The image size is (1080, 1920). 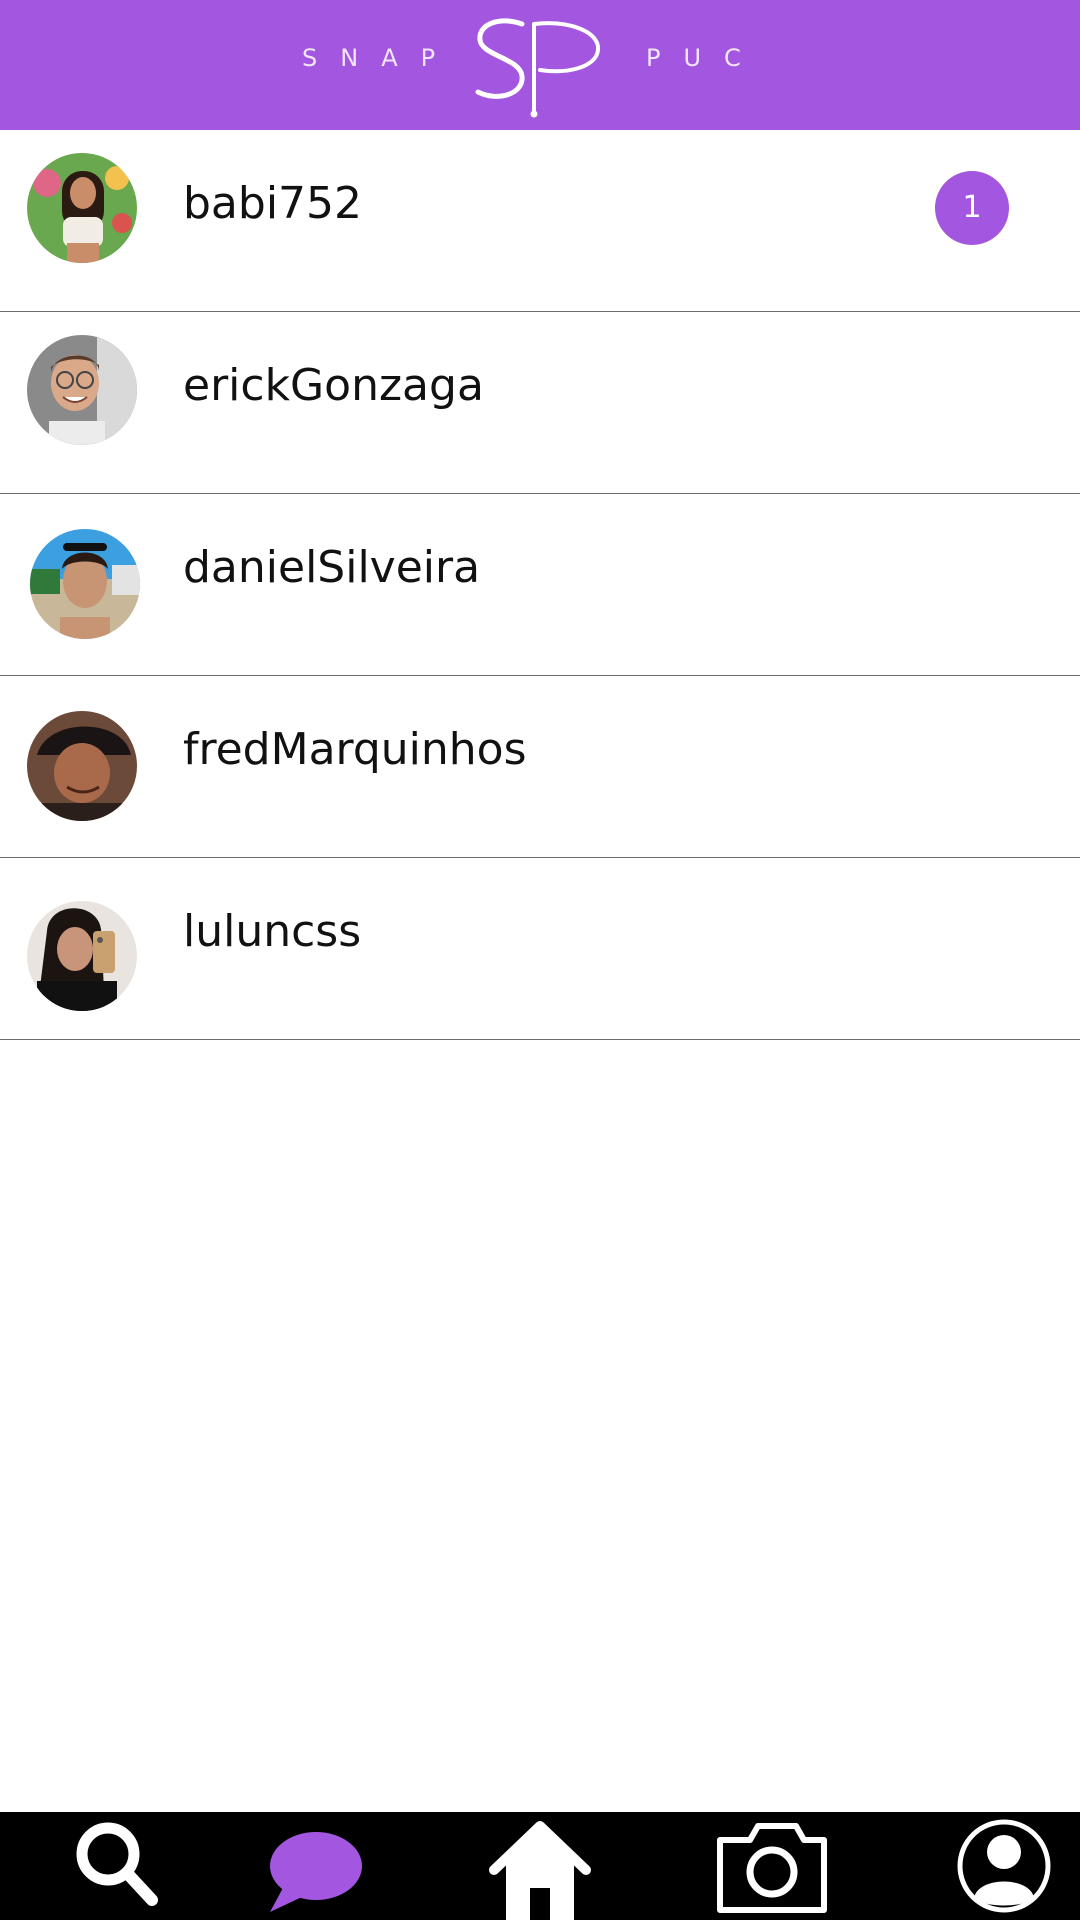 What do you see at coordinates (540, 767) in the screenshot?
I see `chat-row-fredMarquinhos: fredMarquinhos` at bounding box center [540, 767].